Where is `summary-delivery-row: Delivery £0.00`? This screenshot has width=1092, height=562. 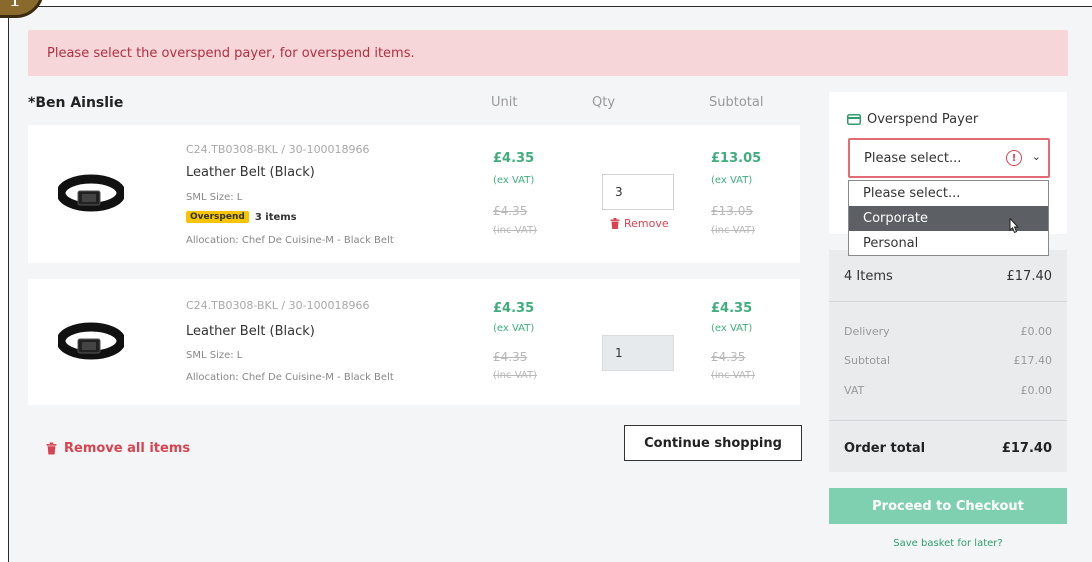 summary-delivery-row: Delivery £0.00 is located at coordinates (948, 331).